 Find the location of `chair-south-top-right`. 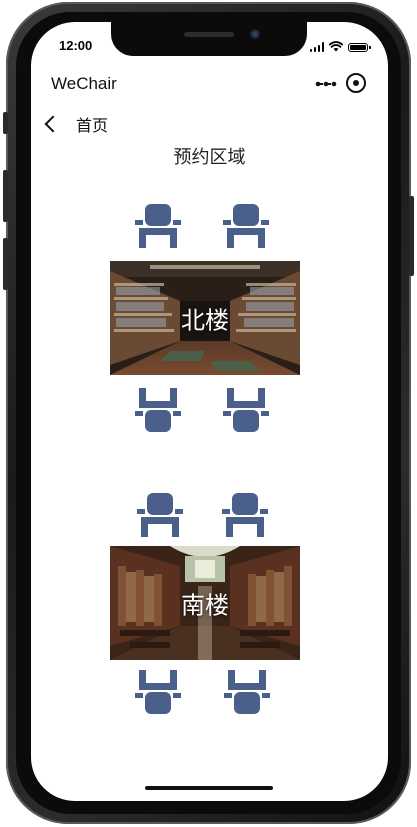

chair-south-top-right is located at coordinates (245, 515).